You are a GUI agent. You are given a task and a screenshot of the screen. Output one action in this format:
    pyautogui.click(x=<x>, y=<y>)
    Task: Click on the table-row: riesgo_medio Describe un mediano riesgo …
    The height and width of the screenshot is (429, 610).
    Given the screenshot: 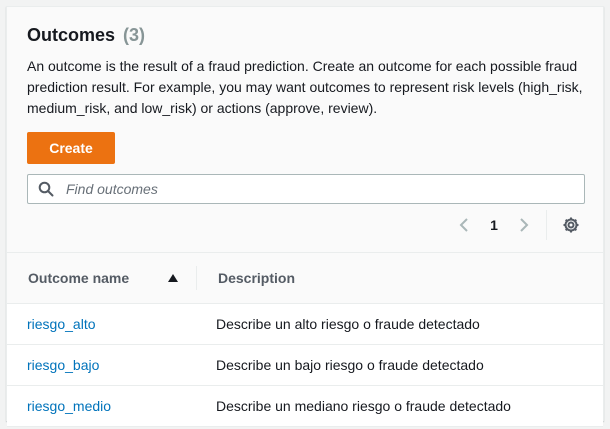 What is the action you would take?
    pyautogui.click(x=305, y=406)
    